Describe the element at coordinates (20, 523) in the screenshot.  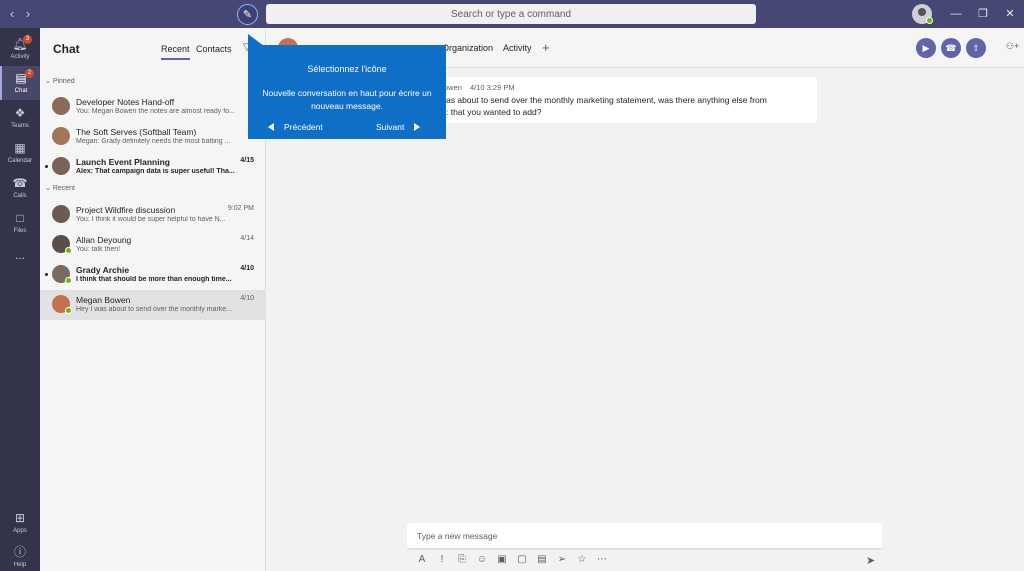
I see `rail-item-apps: ⊞ Apps` at that location.